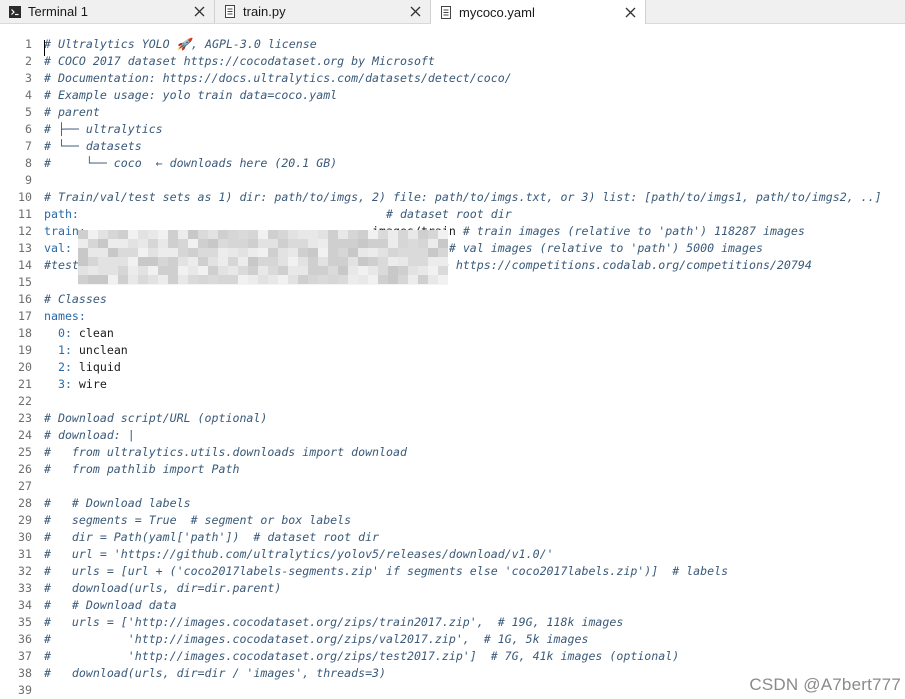 The width and height of the screenshot is (905, 699). Describe the element at coordinates (323, 11) in the screenshot. I see `tab-train-py: train.py` at that location.